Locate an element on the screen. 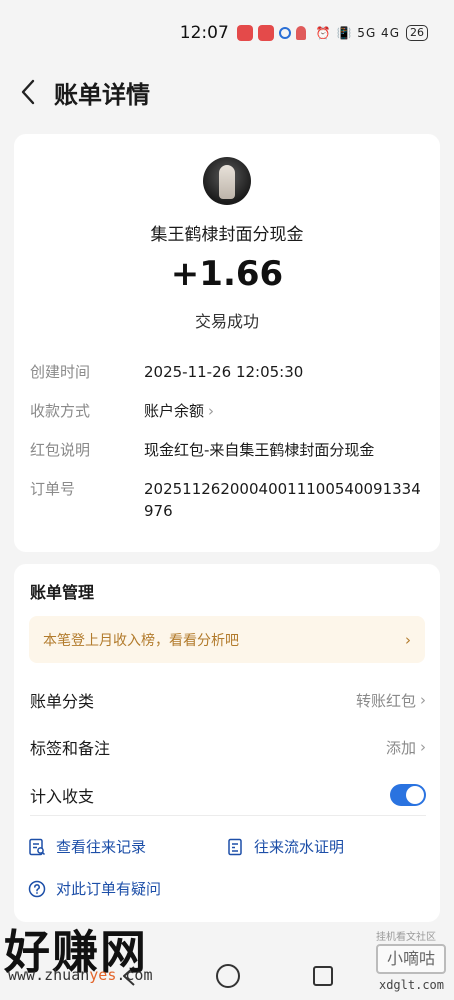  order-question-link: 对此订单有疑问 is located at coordinates (94, 888).